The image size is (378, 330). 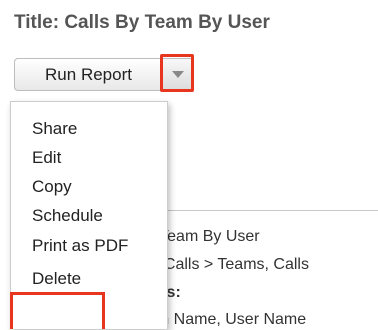 I want to click on menu-item-edit: Edit, so click(x=46, y=158).